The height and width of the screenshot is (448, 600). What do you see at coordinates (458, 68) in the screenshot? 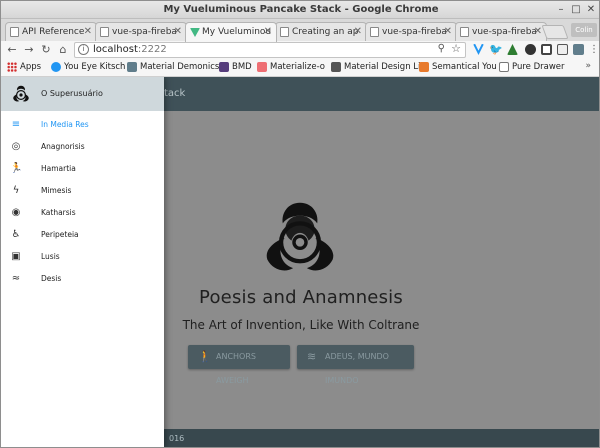
I see `bookmark-item: Semantical You` at bounding box center [458, 68].